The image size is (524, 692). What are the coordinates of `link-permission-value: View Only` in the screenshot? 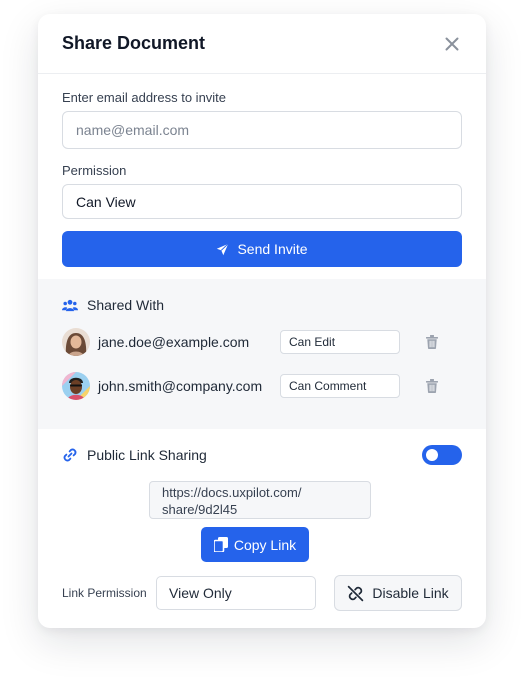 It's located at (200, 593).